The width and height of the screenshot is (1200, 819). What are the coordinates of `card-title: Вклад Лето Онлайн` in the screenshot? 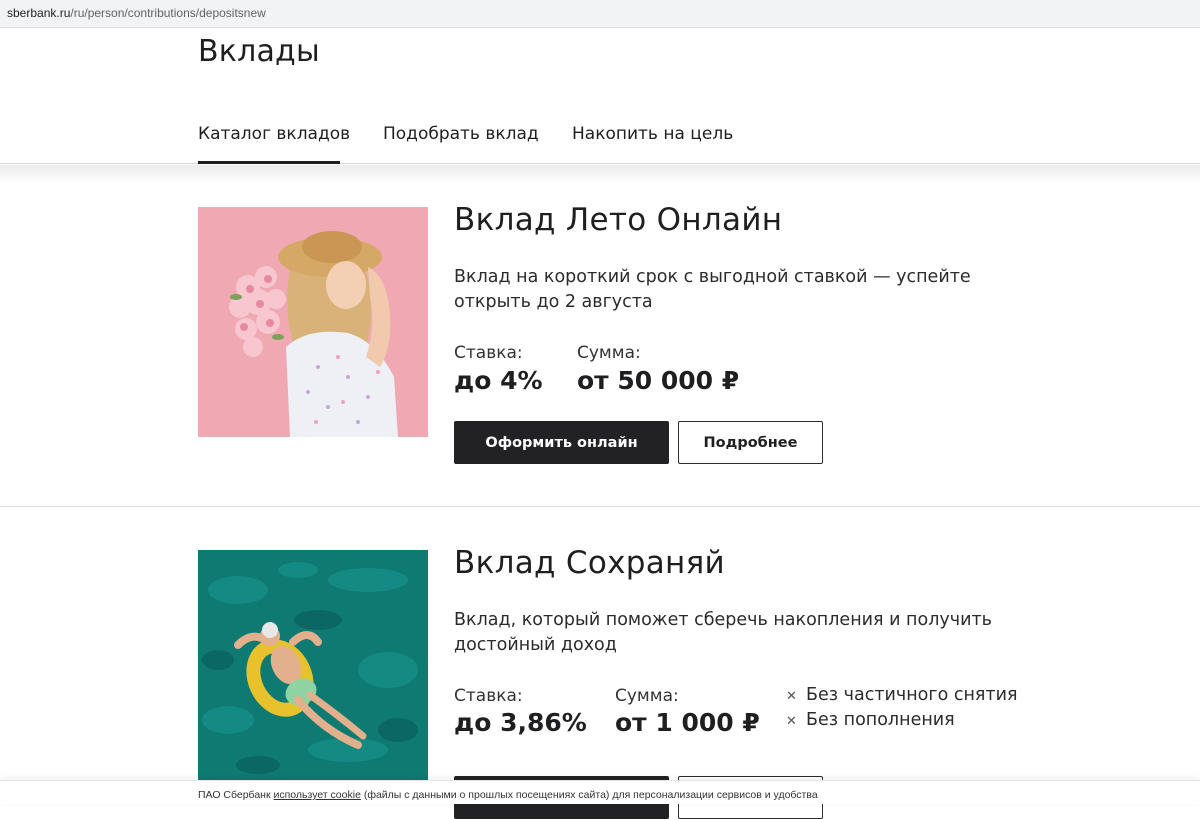 It's located at (618, 220).